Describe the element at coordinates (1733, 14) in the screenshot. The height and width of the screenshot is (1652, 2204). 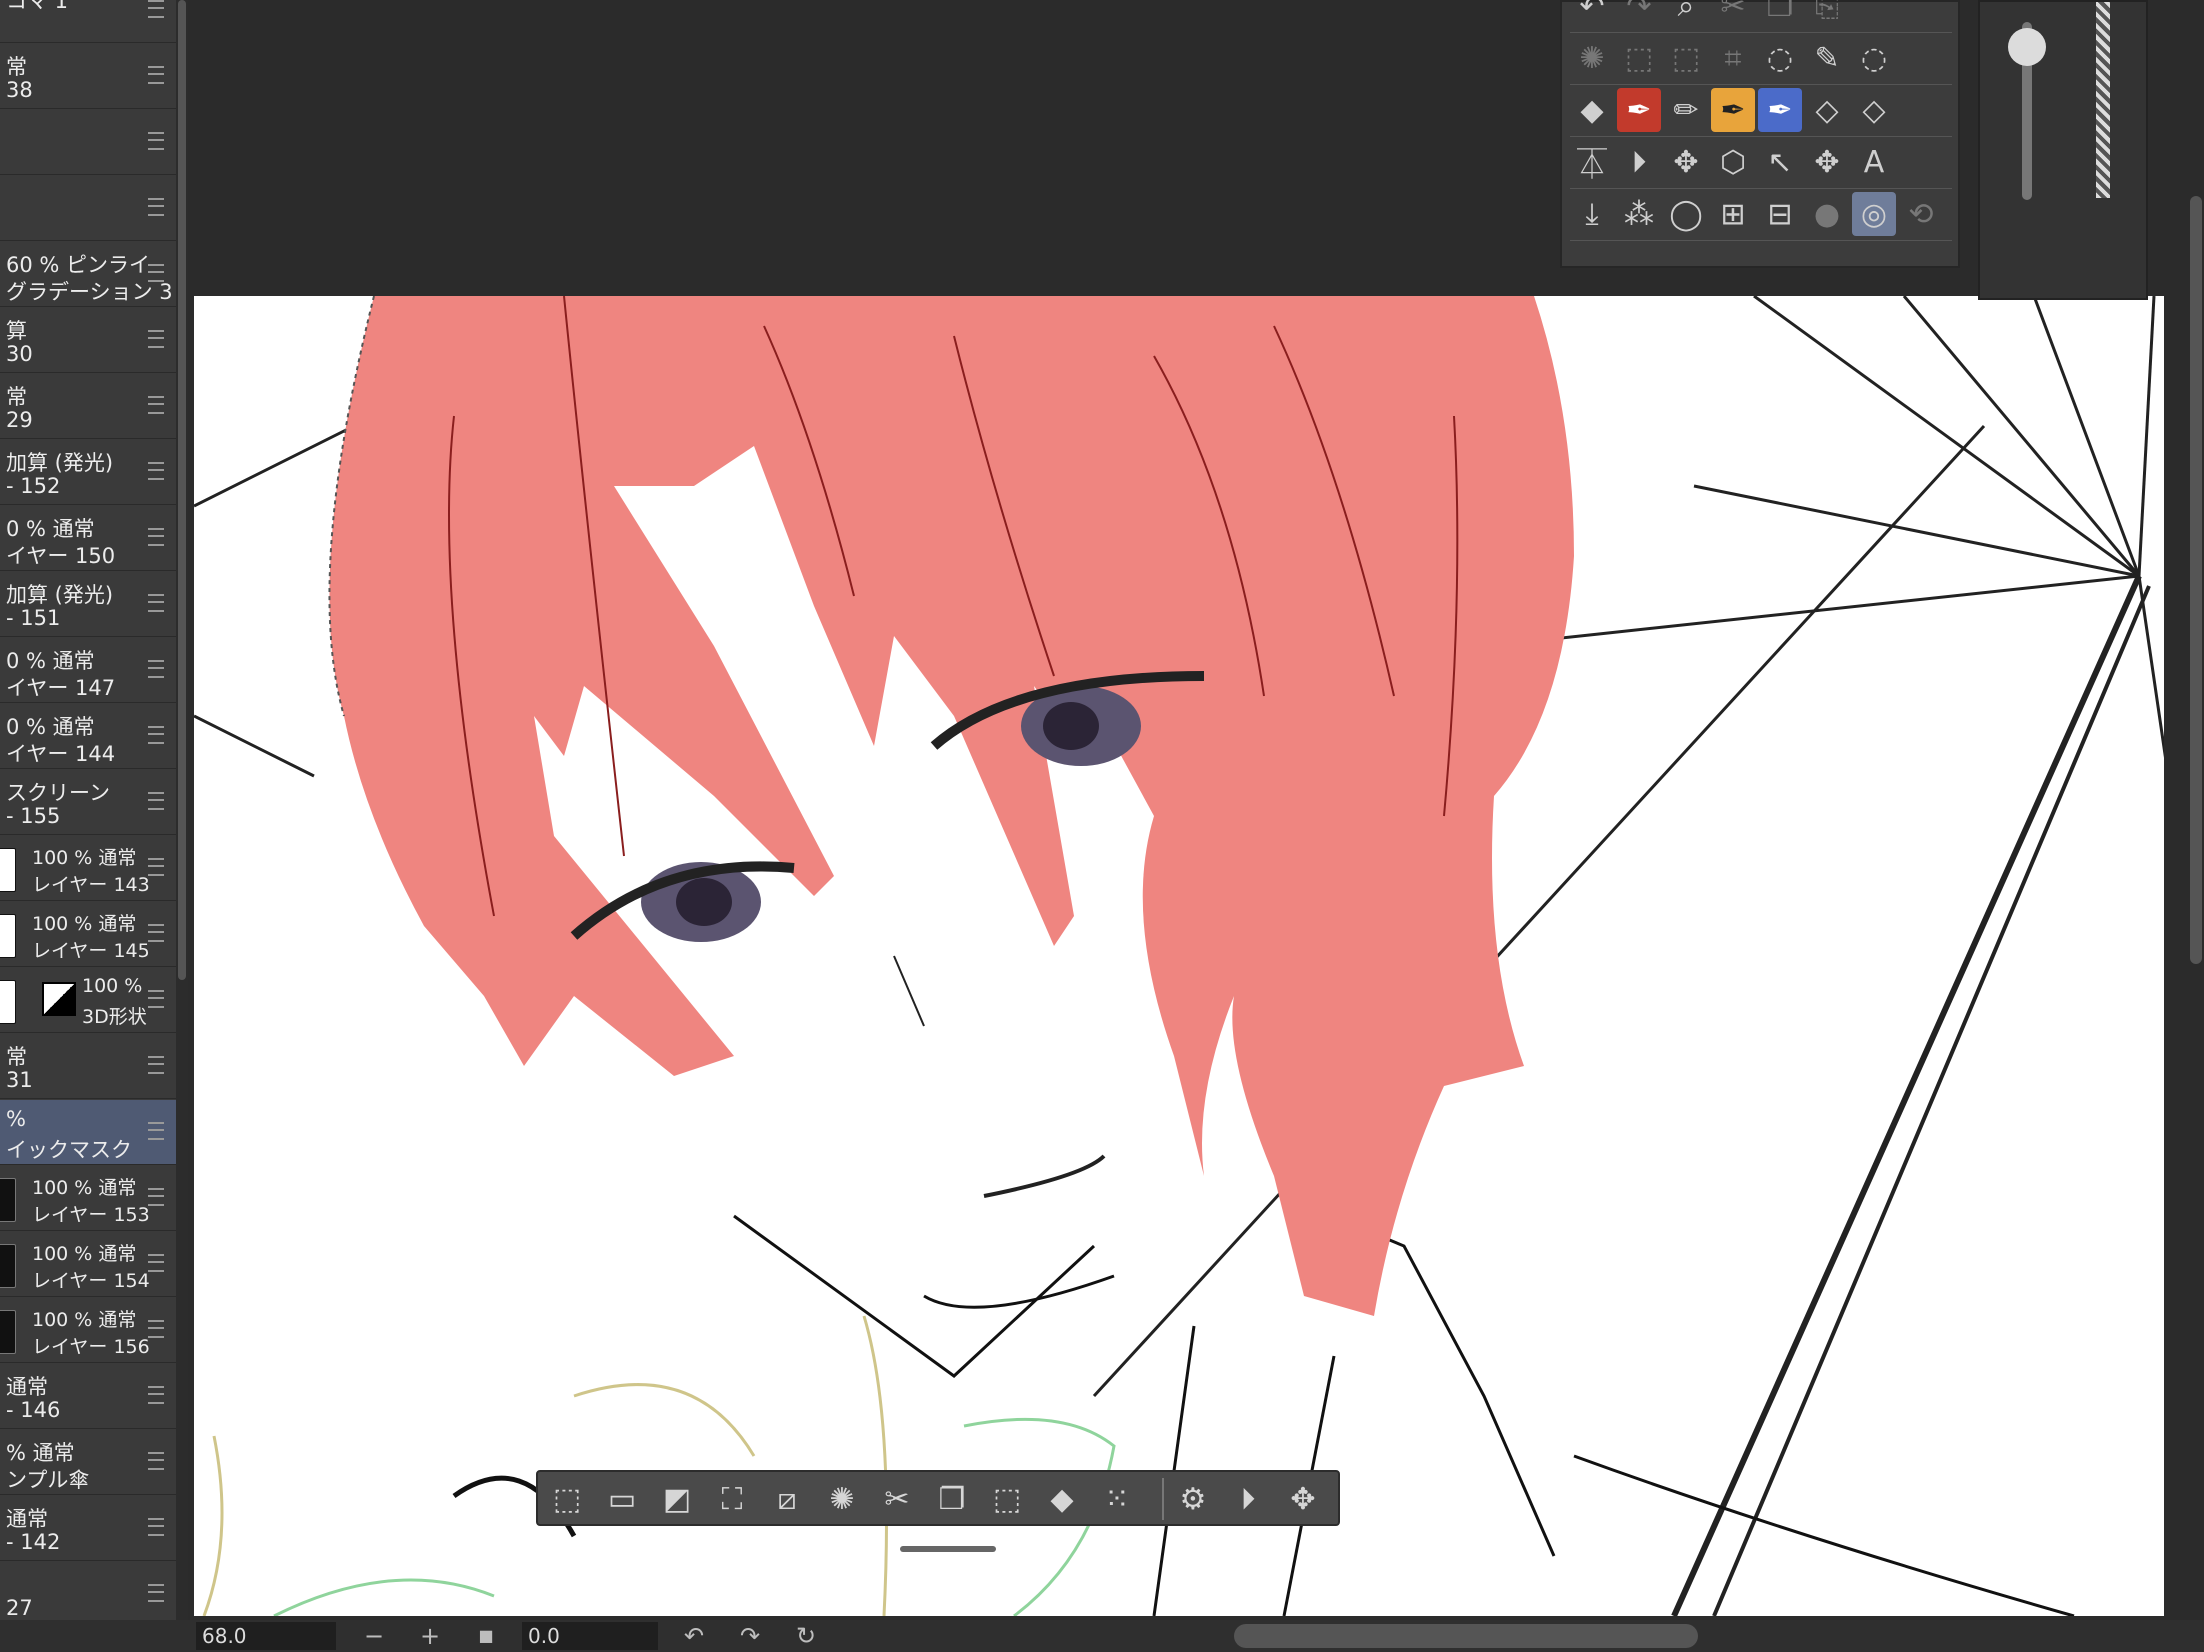
I see `cut-icon: ✂` at that location.